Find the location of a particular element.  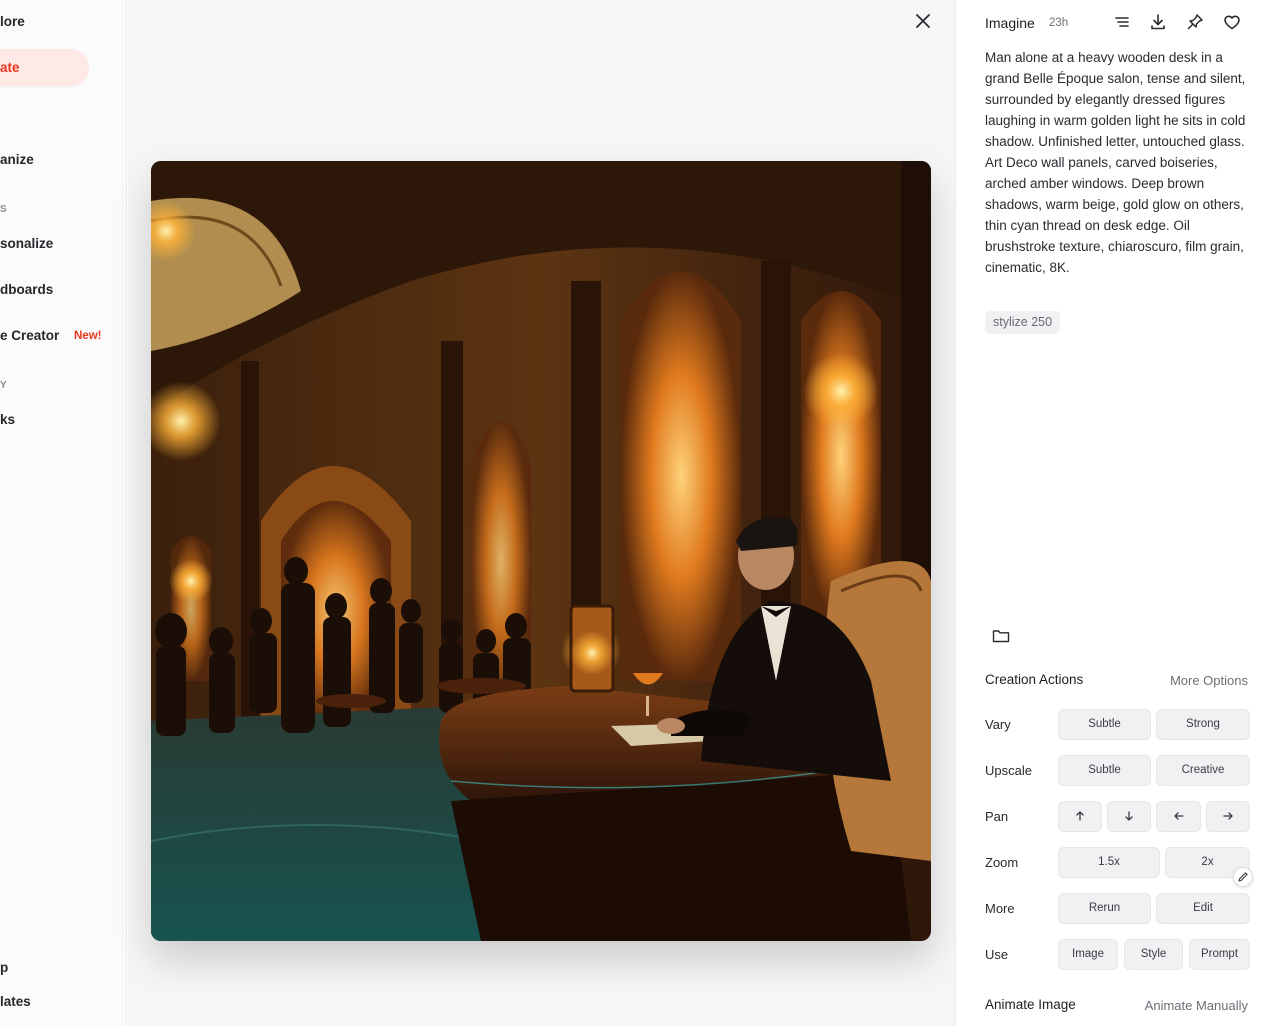

pencil-icon is located at coordinates (1243, 877).